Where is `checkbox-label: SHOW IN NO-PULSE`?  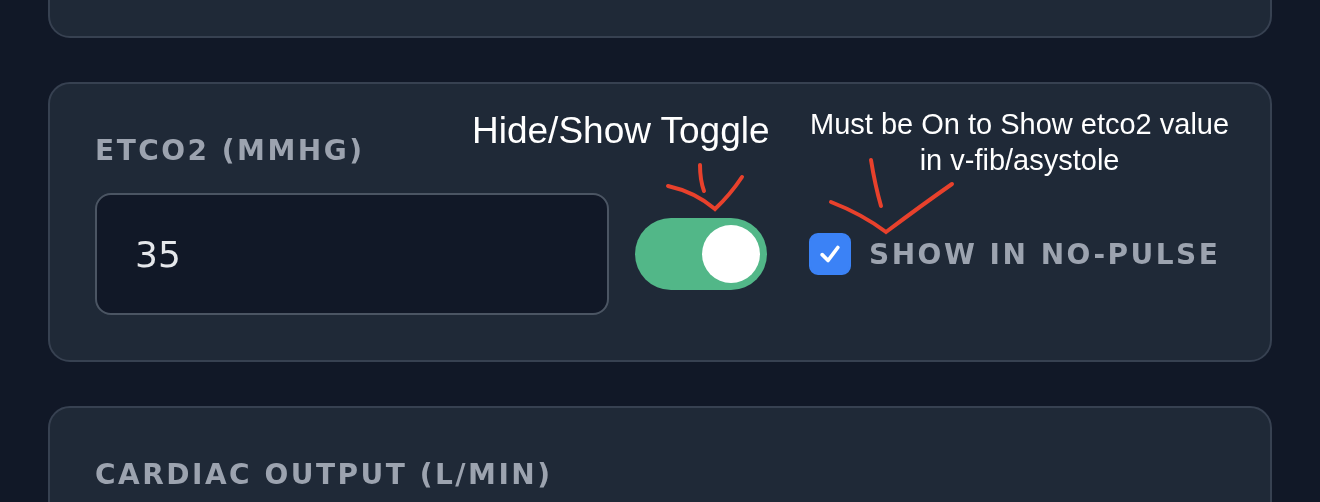 checkbox-label: SHOW IN NO-PULSE is located at coordinates (1045, 254).